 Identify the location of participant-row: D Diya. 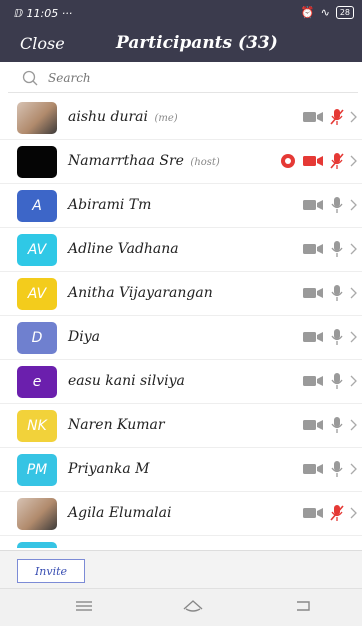
(181, 338).